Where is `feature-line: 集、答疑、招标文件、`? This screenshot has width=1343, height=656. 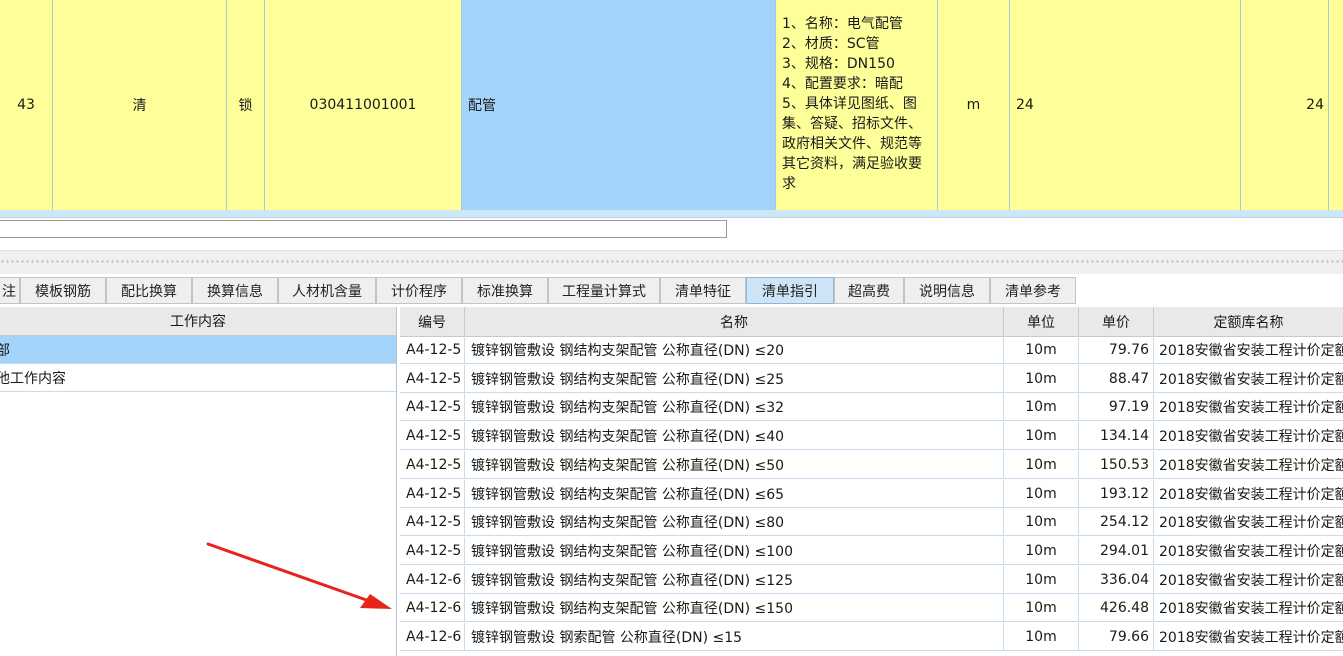 feature-line: 集、答疑、招标文件、 is located at coordinates (852, 124).